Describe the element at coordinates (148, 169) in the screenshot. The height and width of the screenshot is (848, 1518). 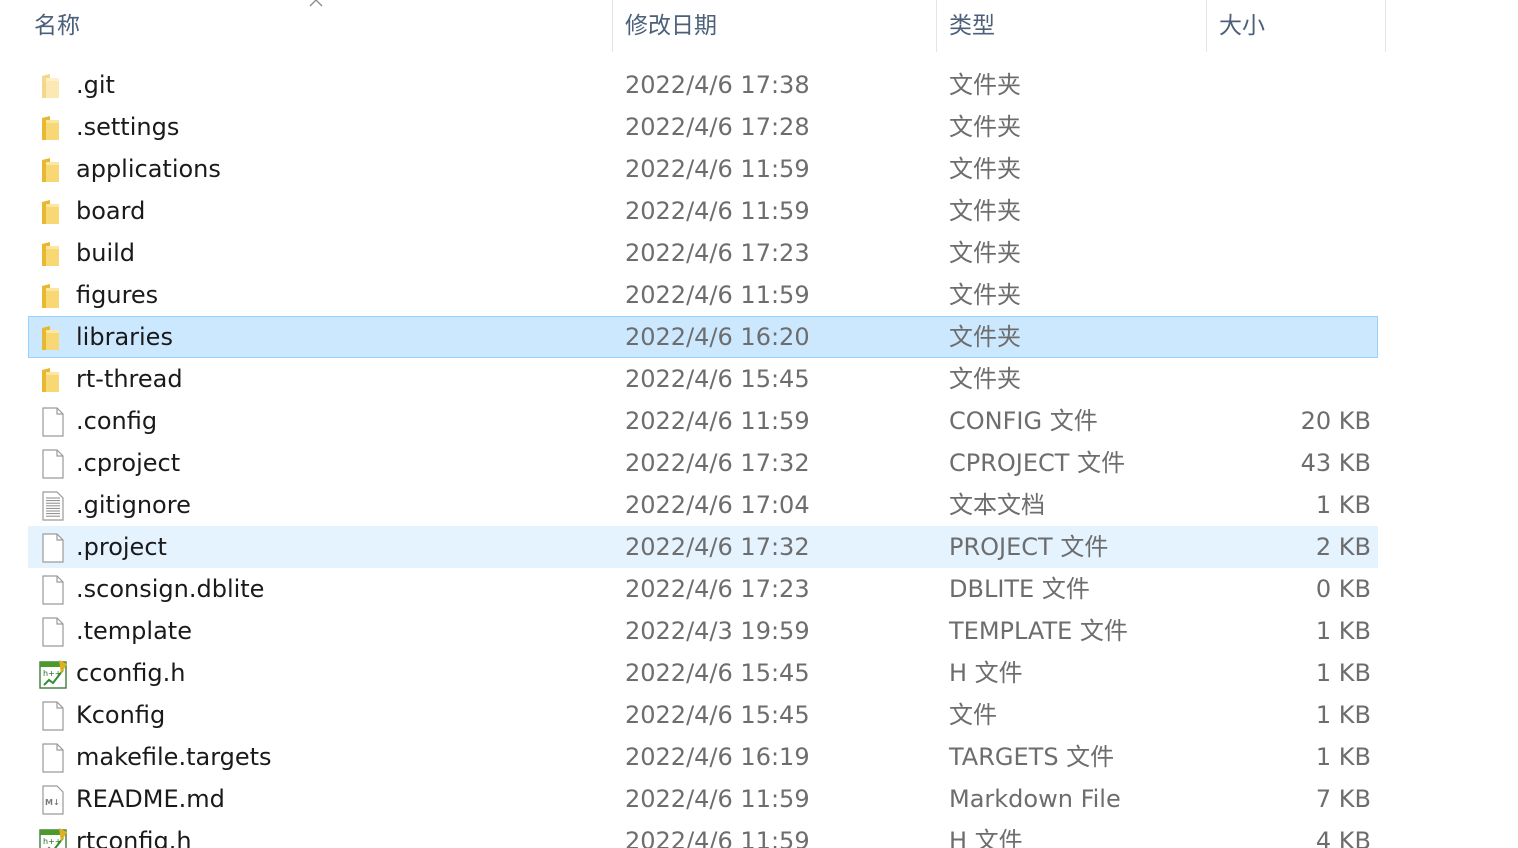
I see `file-name: applications` at that location.